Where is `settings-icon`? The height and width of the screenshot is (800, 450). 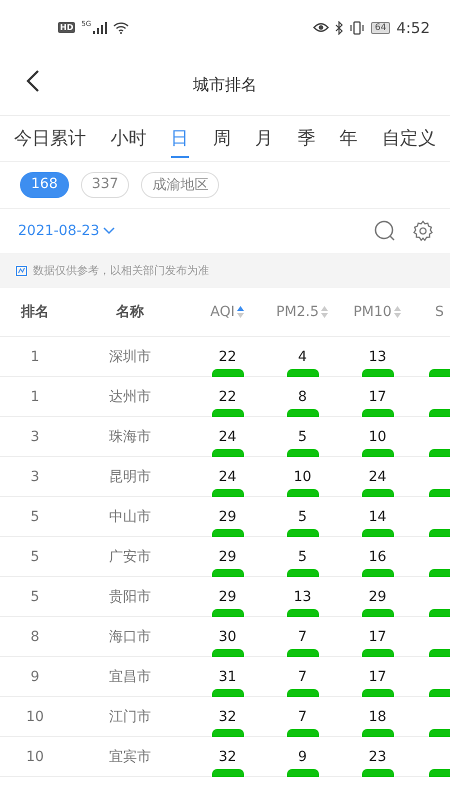 settings-icon is located at coordinates (423, 231).